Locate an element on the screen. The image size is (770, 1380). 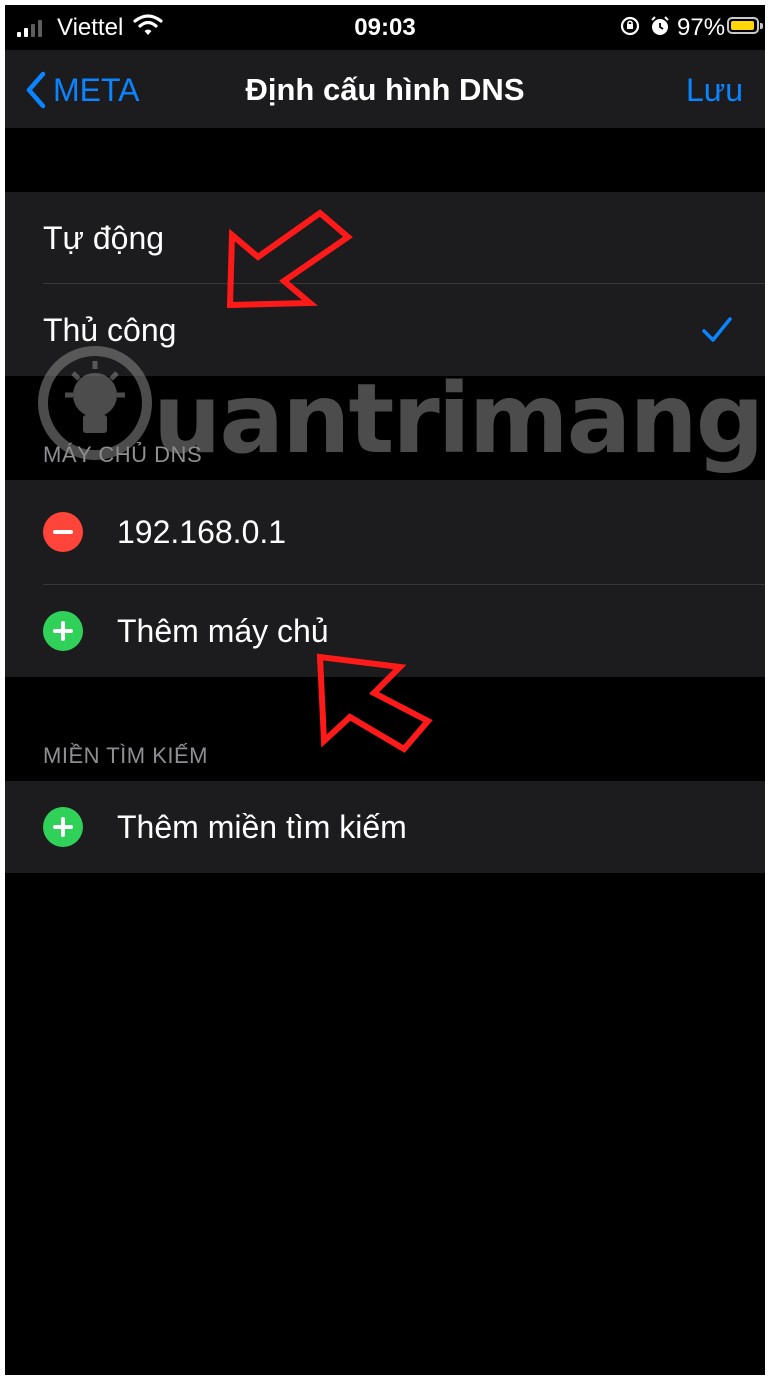
dns-server-address: 192.168.0.1 is located at coordinates (201, 532).